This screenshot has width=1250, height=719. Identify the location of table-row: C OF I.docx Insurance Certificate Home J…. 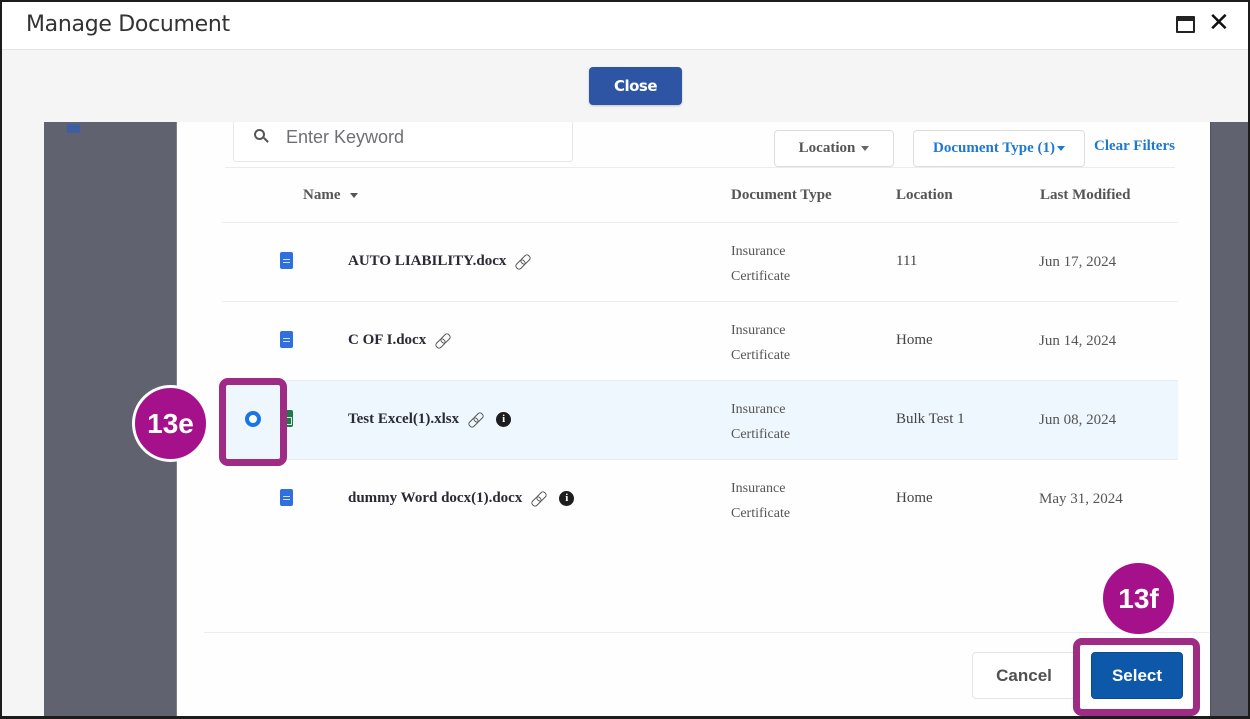
(700, 341).